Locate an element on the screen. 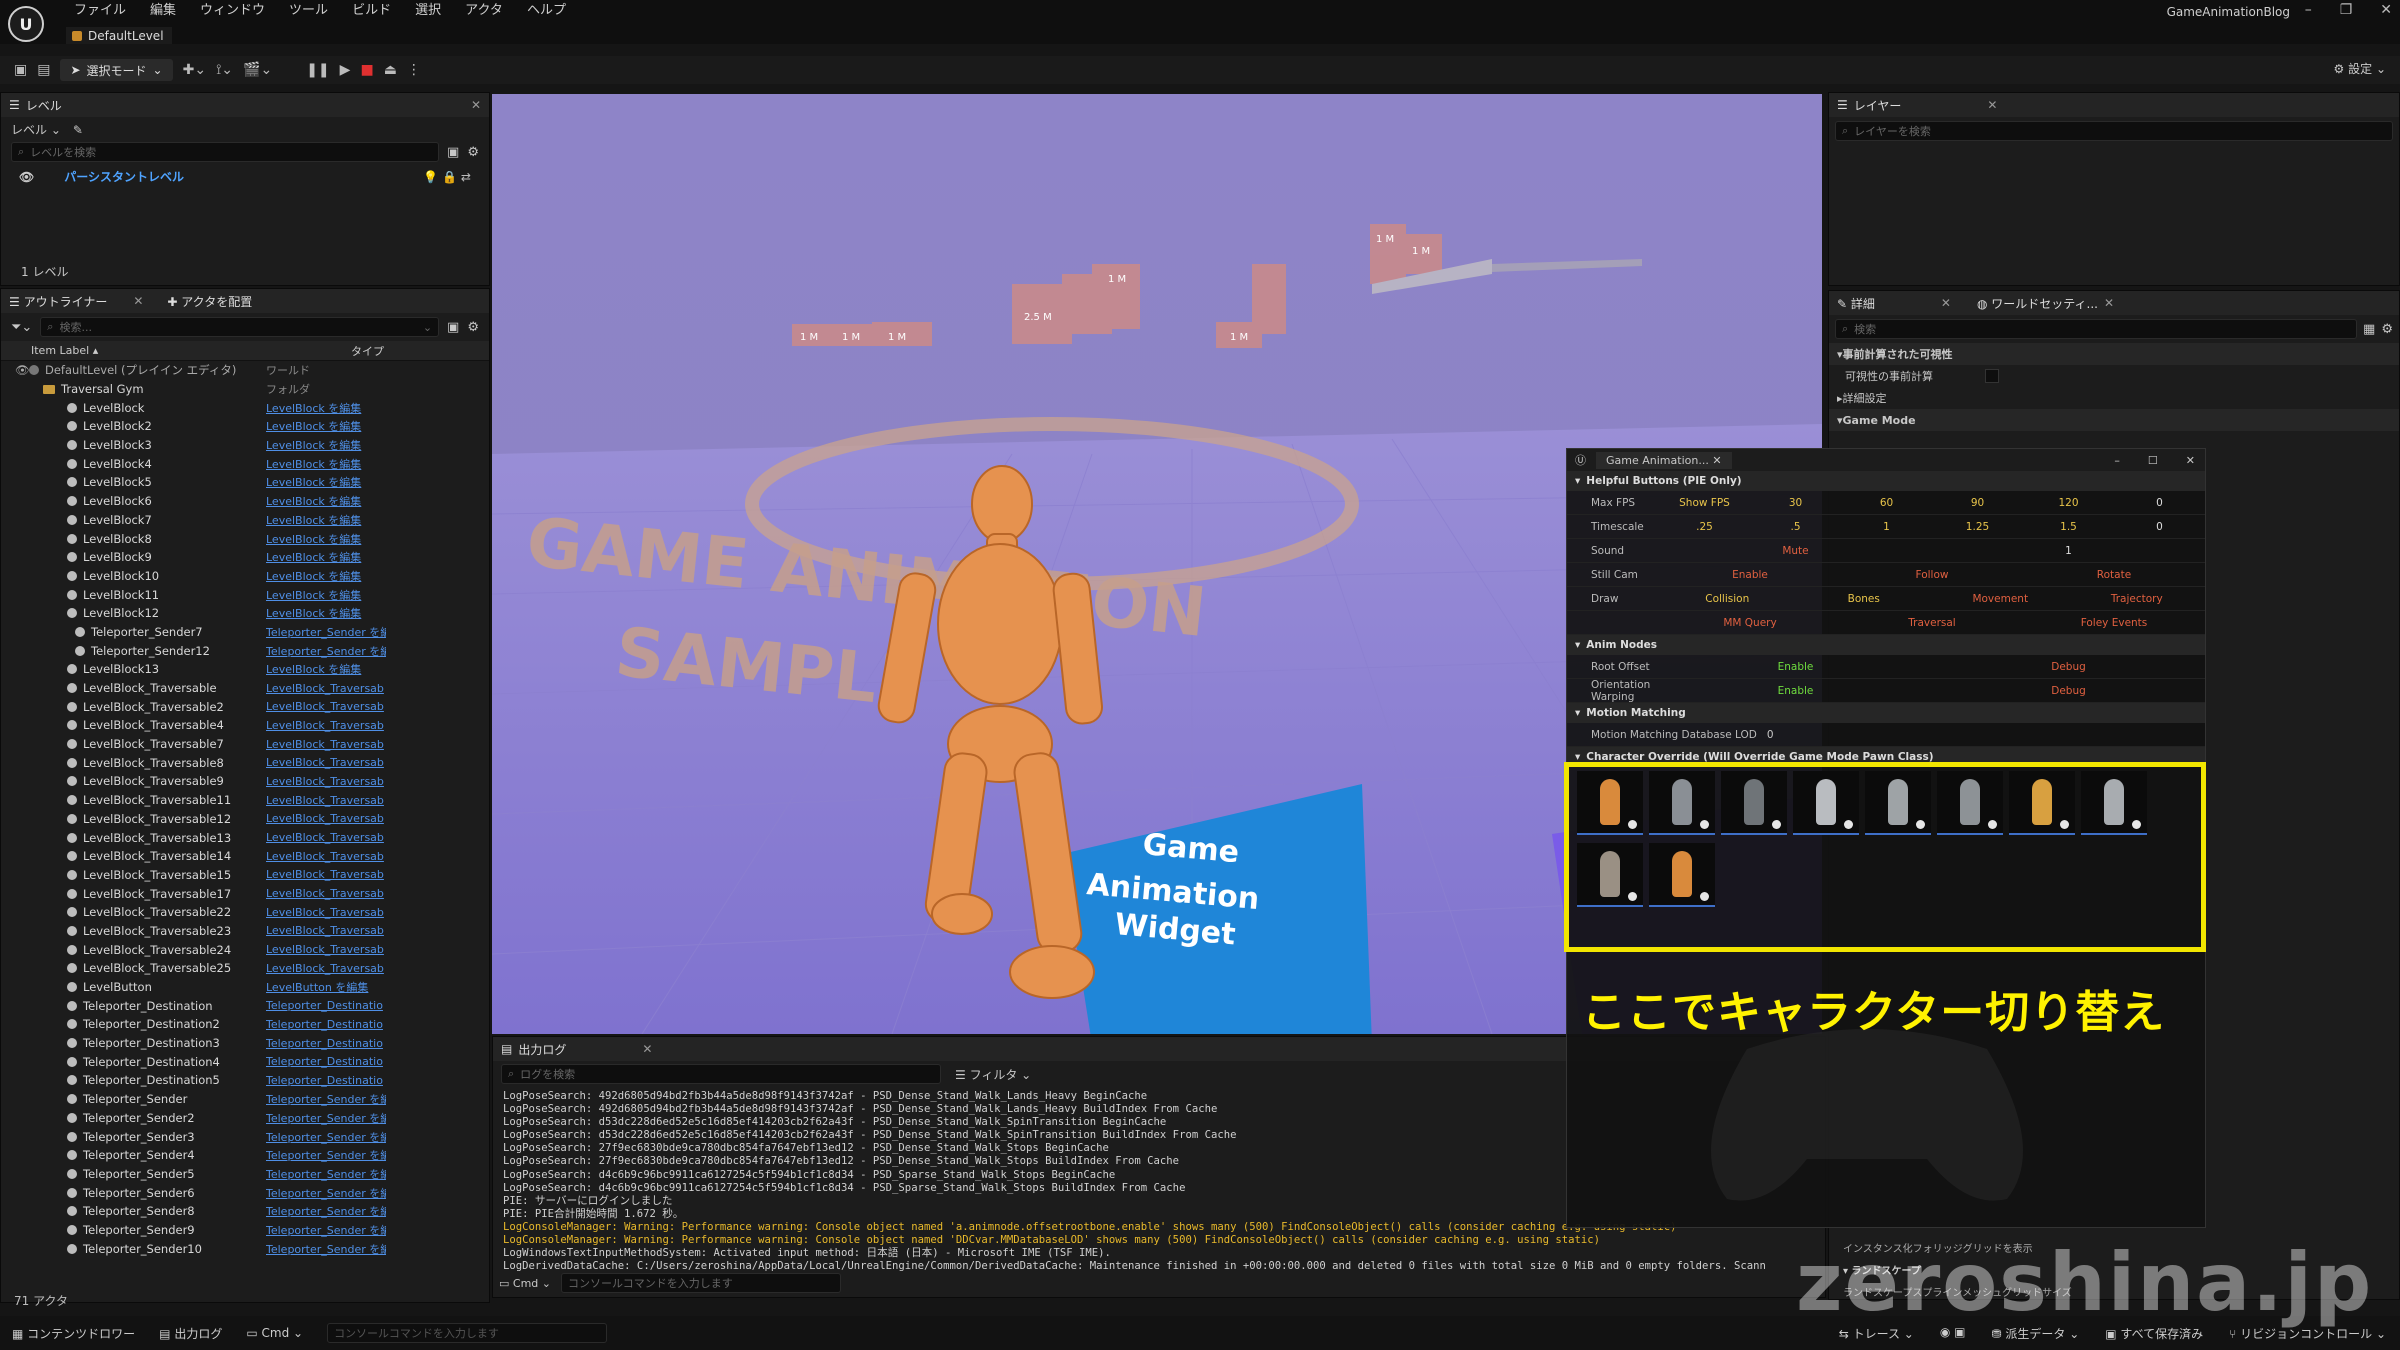 The image size is (2400, 1350). widget-toggle-button: Debug is located at coordinates (2068, 691).